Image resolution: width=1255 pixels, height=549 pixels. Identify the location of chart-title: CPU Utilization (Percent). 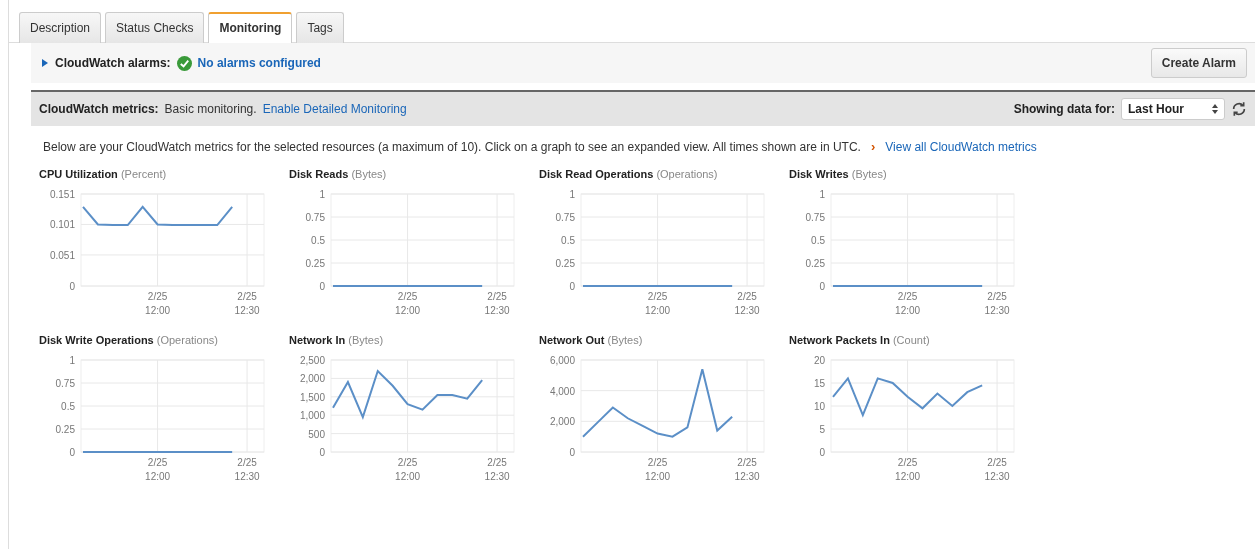
(103, 174).